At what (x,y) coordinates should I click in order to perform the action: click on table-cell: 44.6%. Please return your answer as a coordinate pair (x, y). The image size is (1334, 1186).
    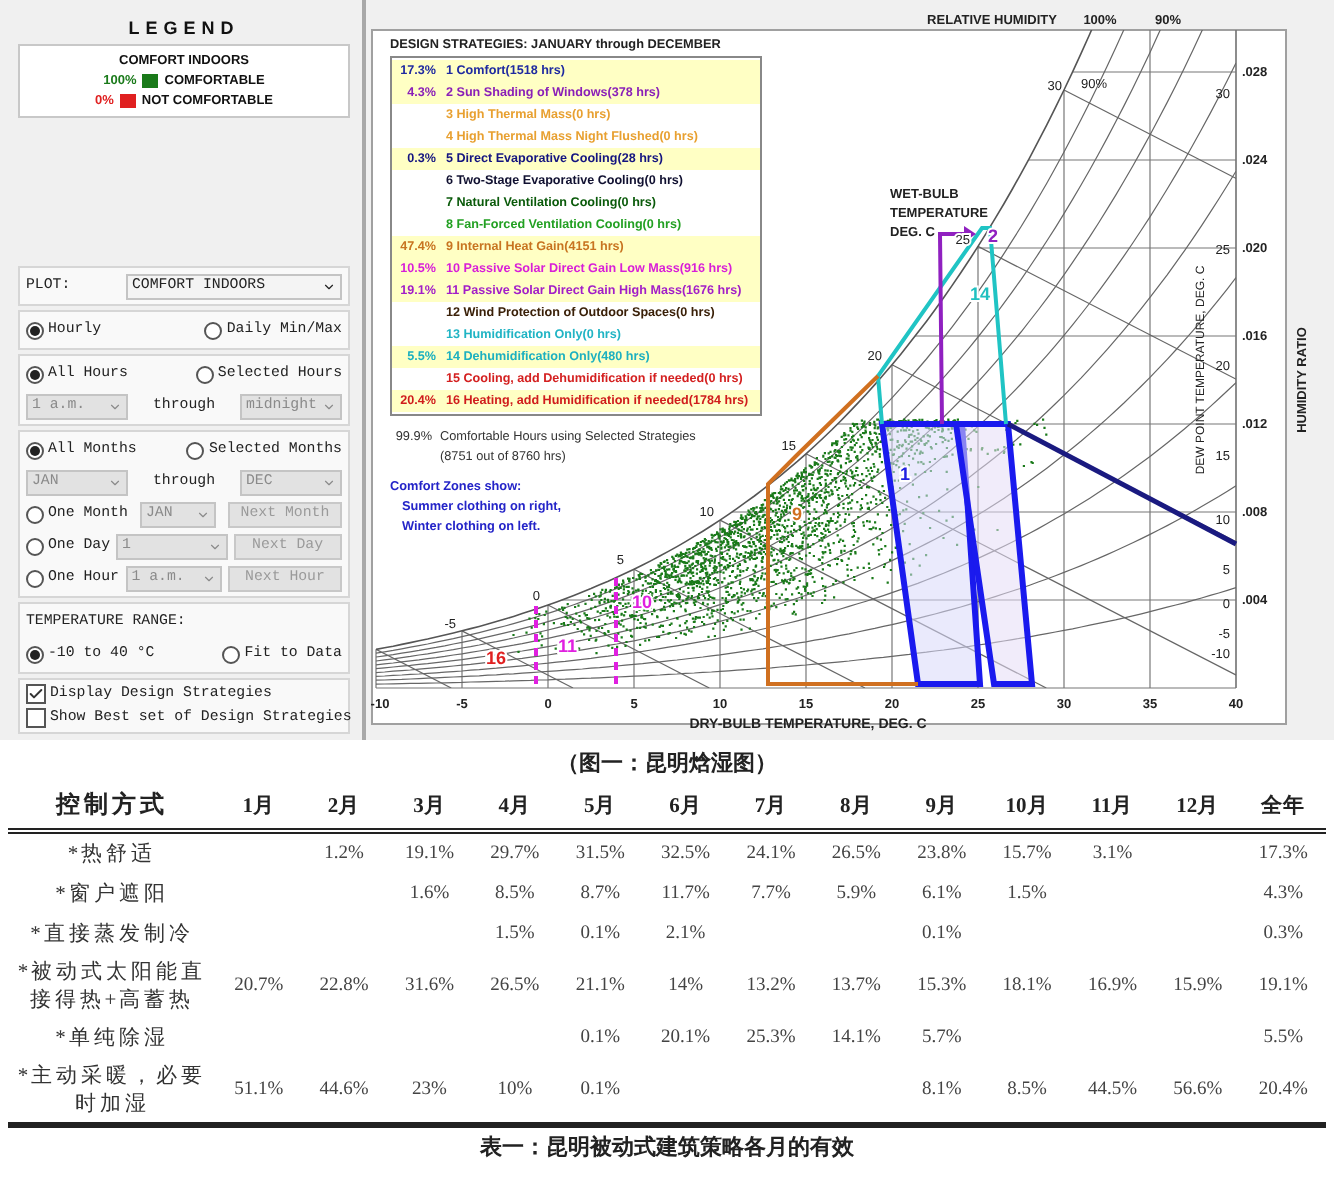
    Looking at the image, I should click on (344, 1091).